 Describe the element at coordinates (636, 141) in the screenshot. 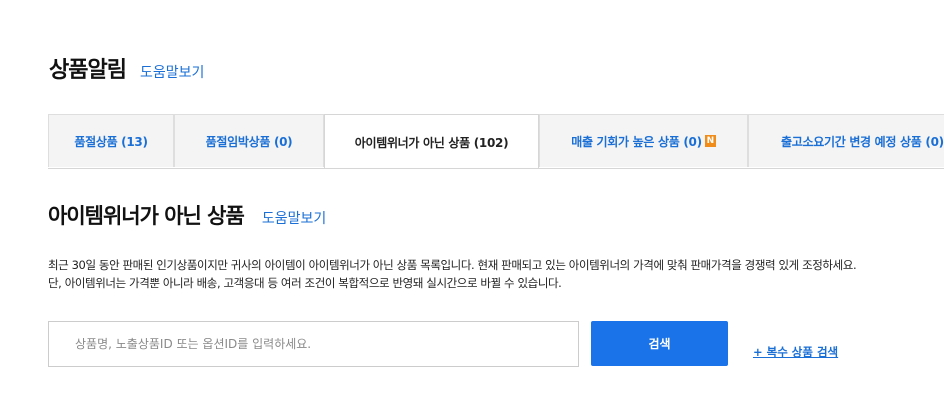

I see `tab-high-sales-opportunity-label: 매출 기회가 높은 상품 (0)` at that location.